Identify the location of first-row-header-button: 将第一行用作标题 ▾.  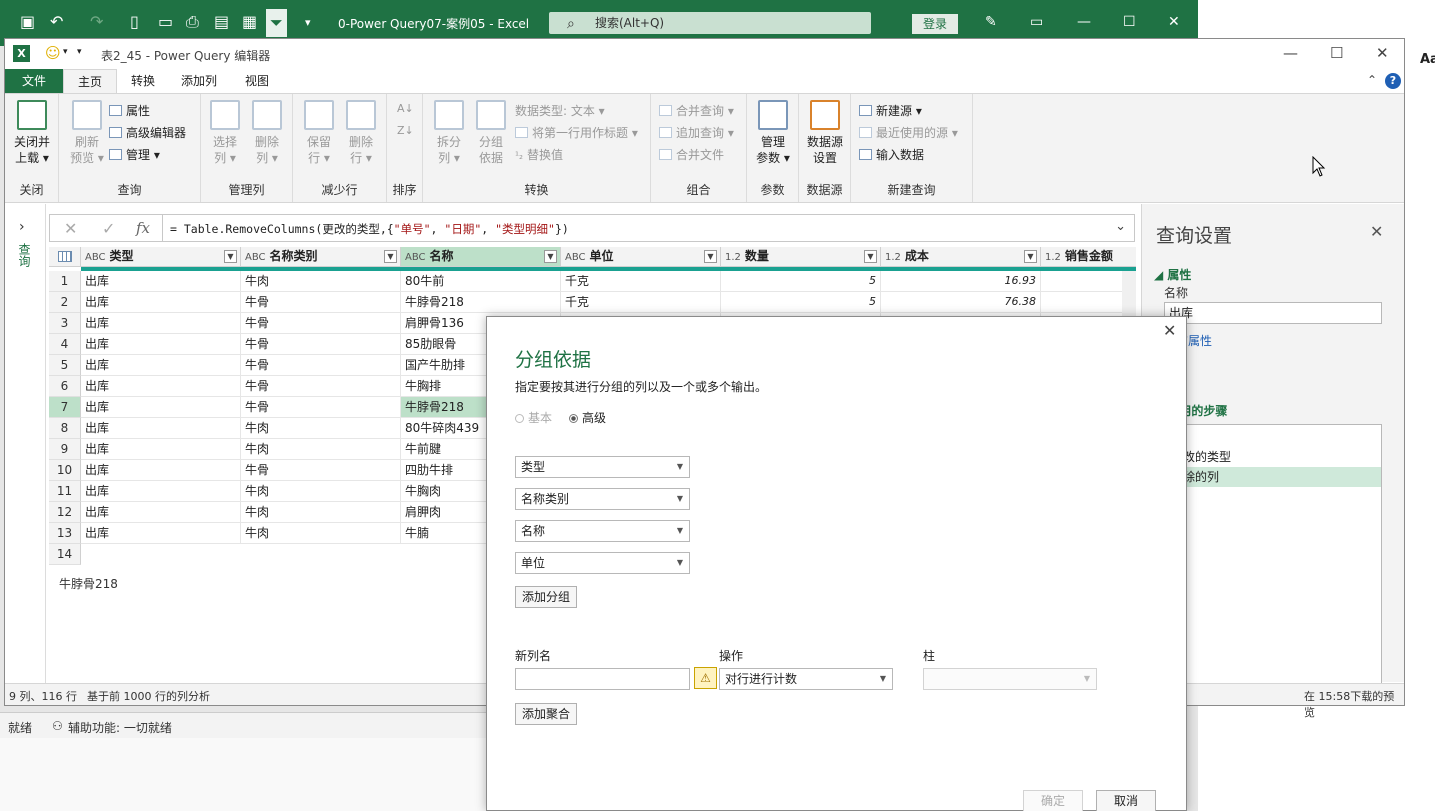
(576, 132).